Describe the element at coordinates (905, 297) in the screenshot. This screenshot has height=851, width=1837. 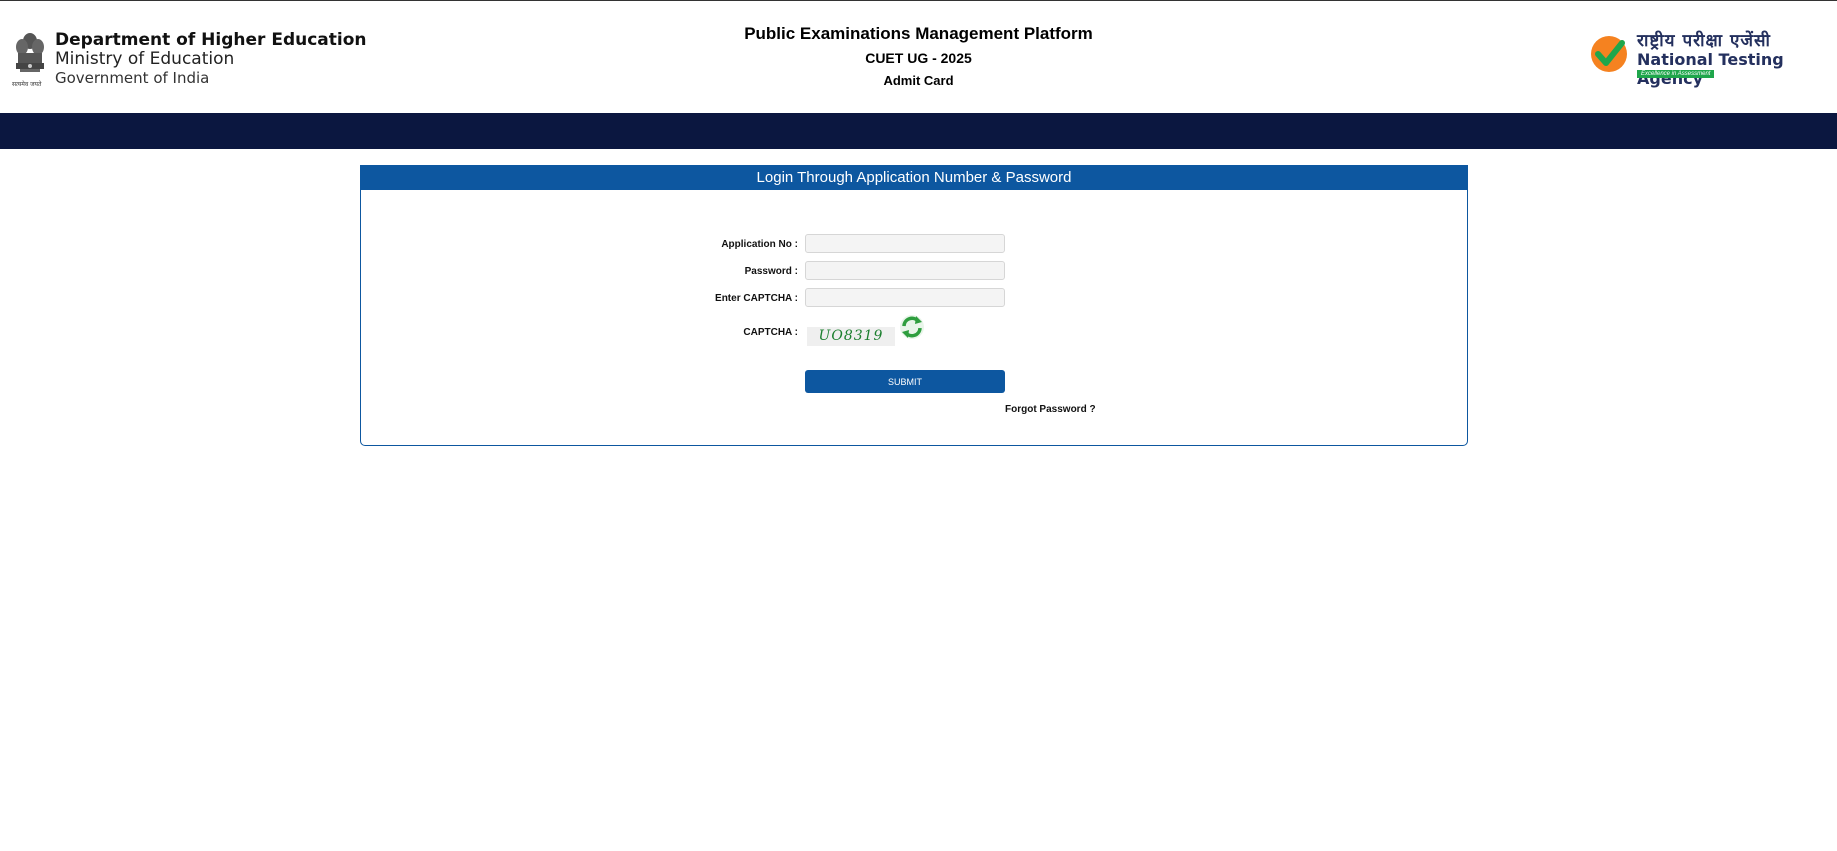
I see `captcha-input` at that location.